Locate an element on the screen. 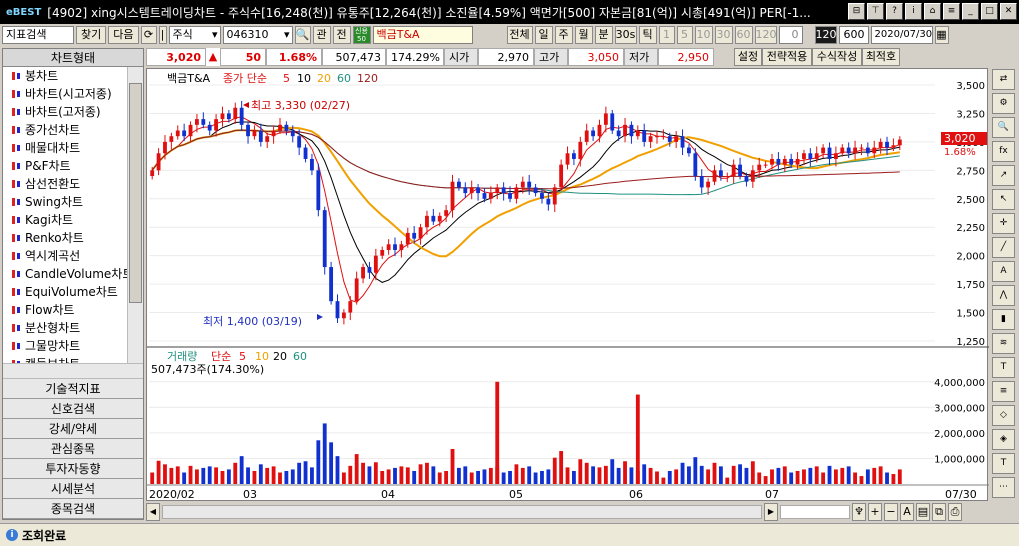 The height and width of the screenshot is (546, 1019). interval-60: 60 is located at coordinates (743, 35).